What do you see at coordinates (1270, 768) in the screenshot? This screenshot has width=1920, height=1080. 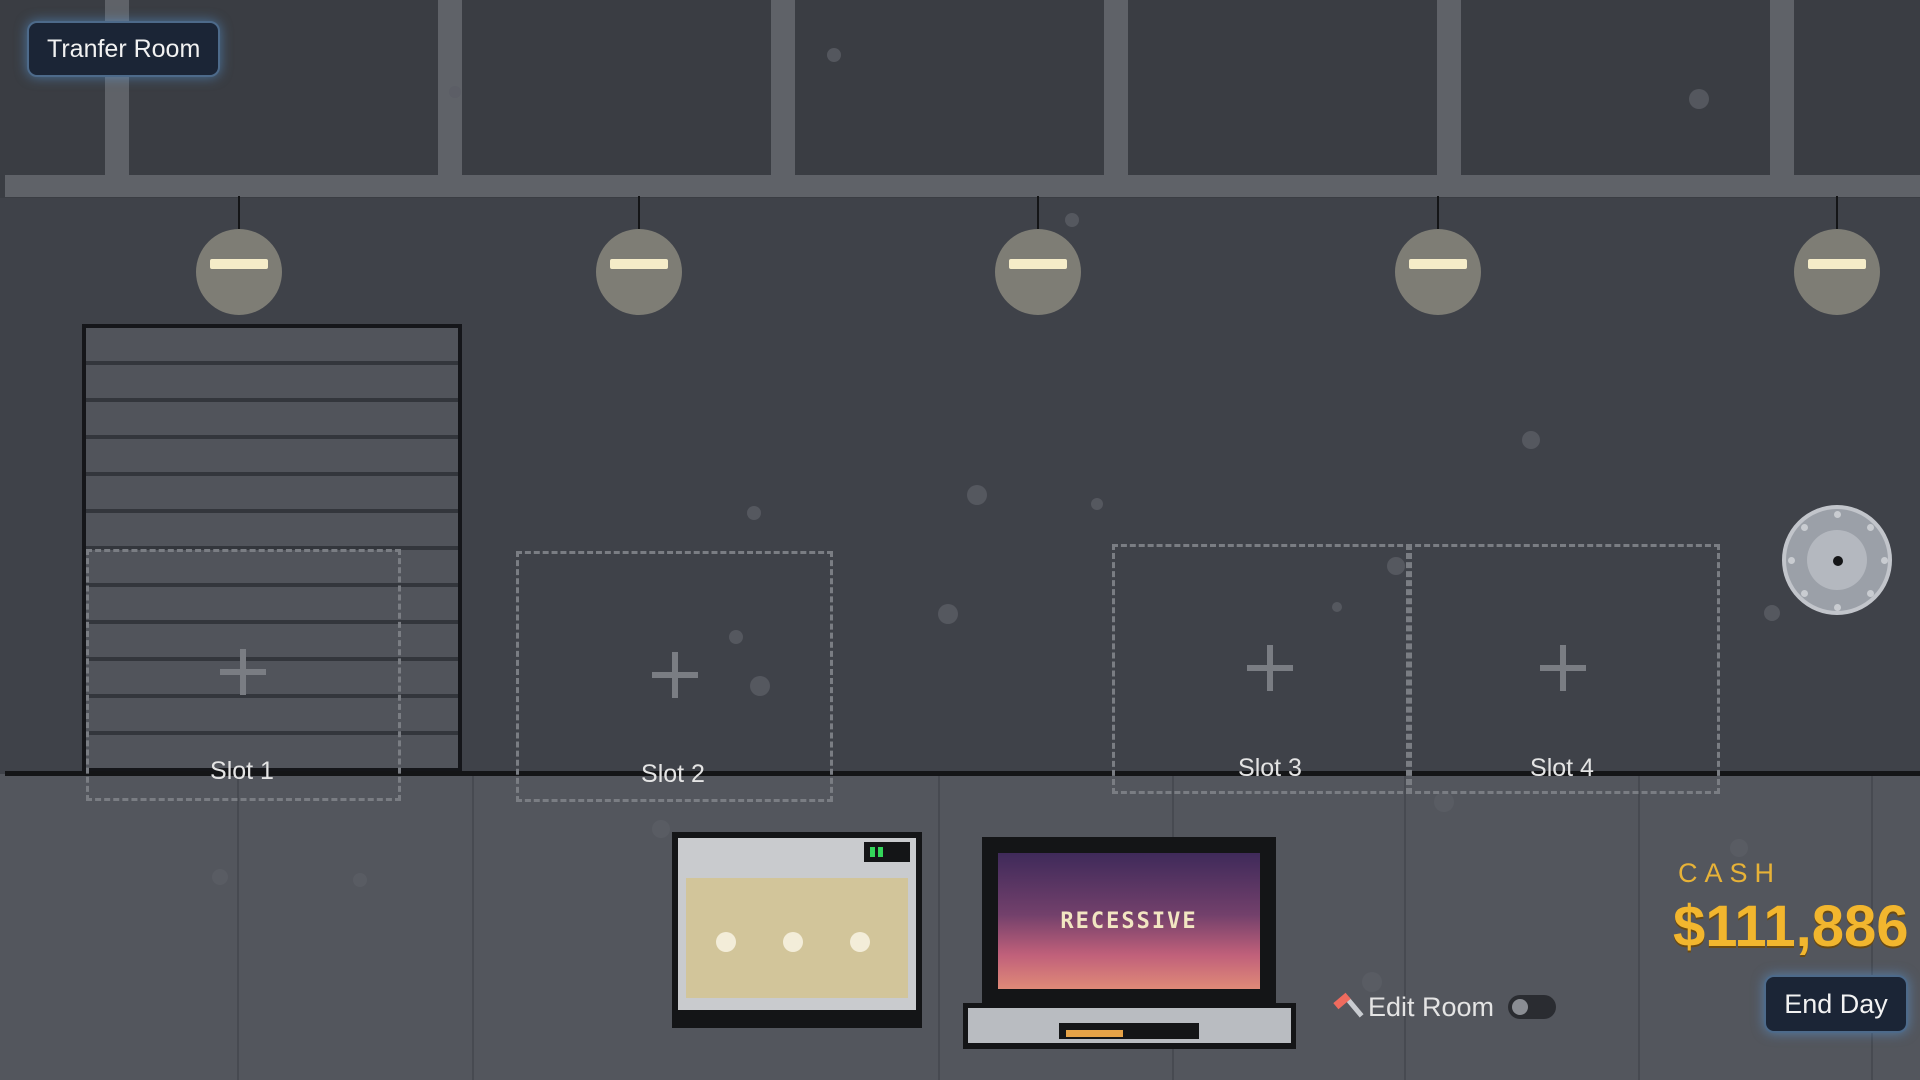 I see `slot-3-label: Slot 3` at bounding box center [1270, 768].